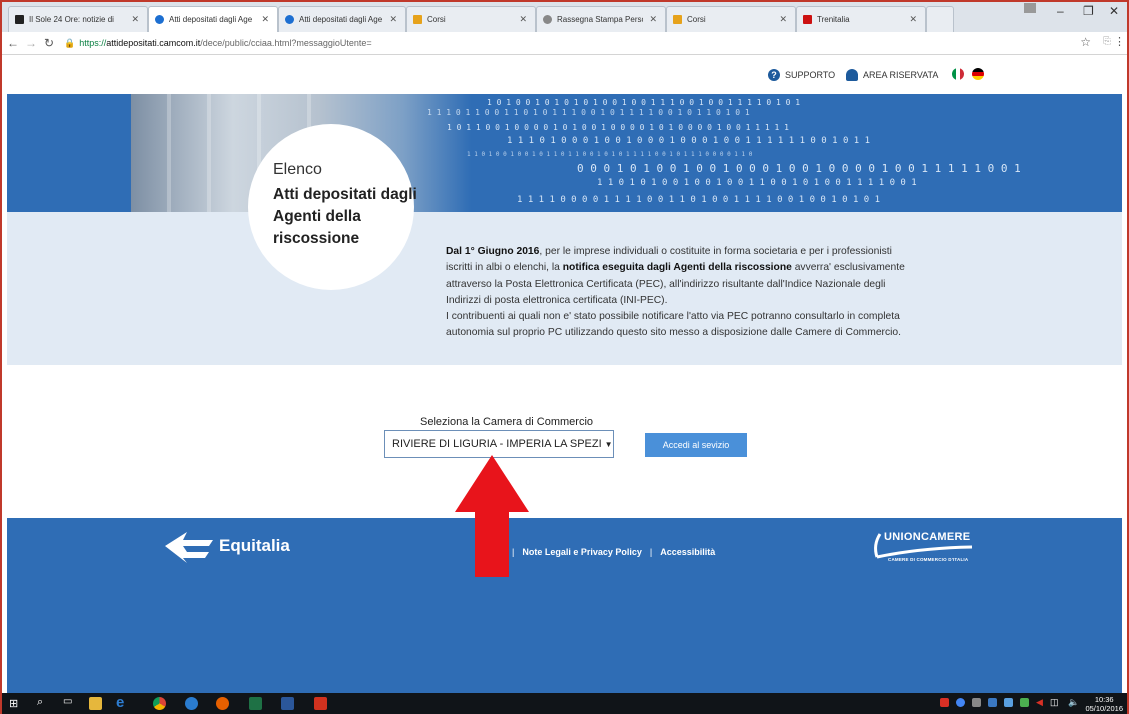 This screenshot has width=1129, height=714. What do you see at coordinates (582, 552) in the screenshot?
I see `legal-privacy-link: Note Legali e Privacy Policy` at bounding box center [582, 552].